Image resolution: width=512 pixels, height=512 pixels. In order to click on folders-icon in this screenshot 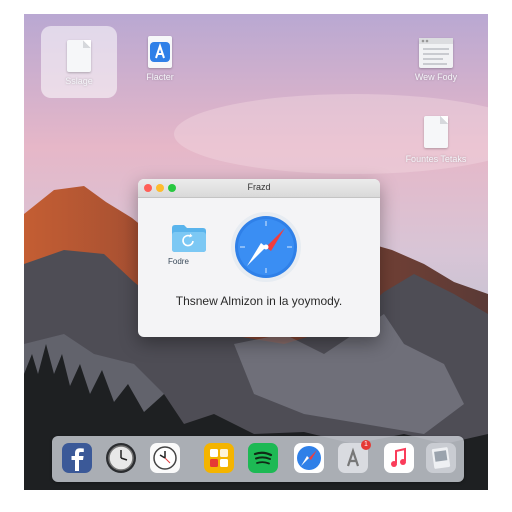, I will do `click(219, 458)`.